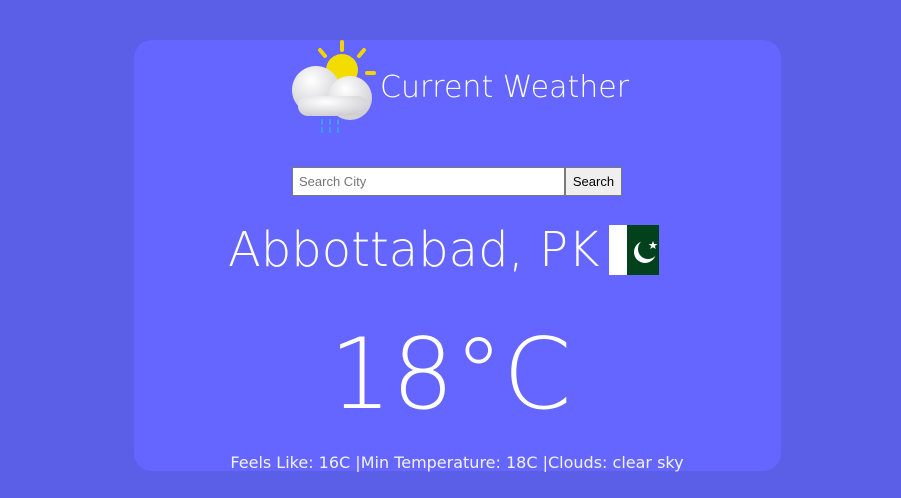 The image size is (901, 498). I want to click on temperature: 18°C, so click(450, 375).